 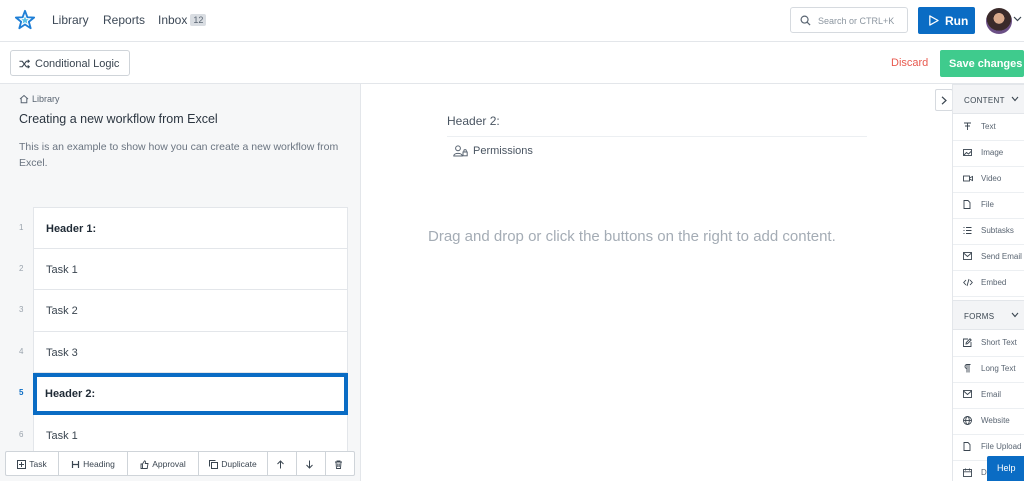 I want to click on task-row: 2 Task 1, so click(x=183, y=269).